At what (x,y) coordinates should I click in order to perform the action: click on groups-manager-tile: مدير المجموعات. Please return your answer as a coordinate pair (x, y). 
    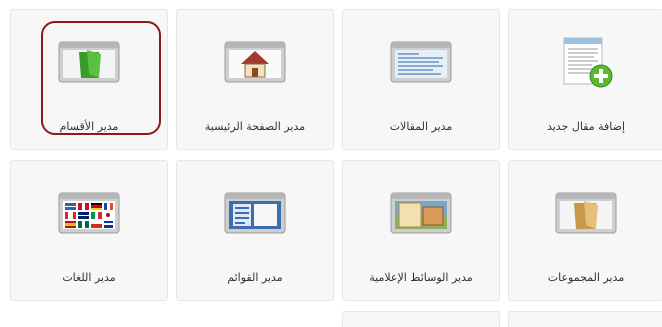
    Looking at the image, I should click on (585, 230).